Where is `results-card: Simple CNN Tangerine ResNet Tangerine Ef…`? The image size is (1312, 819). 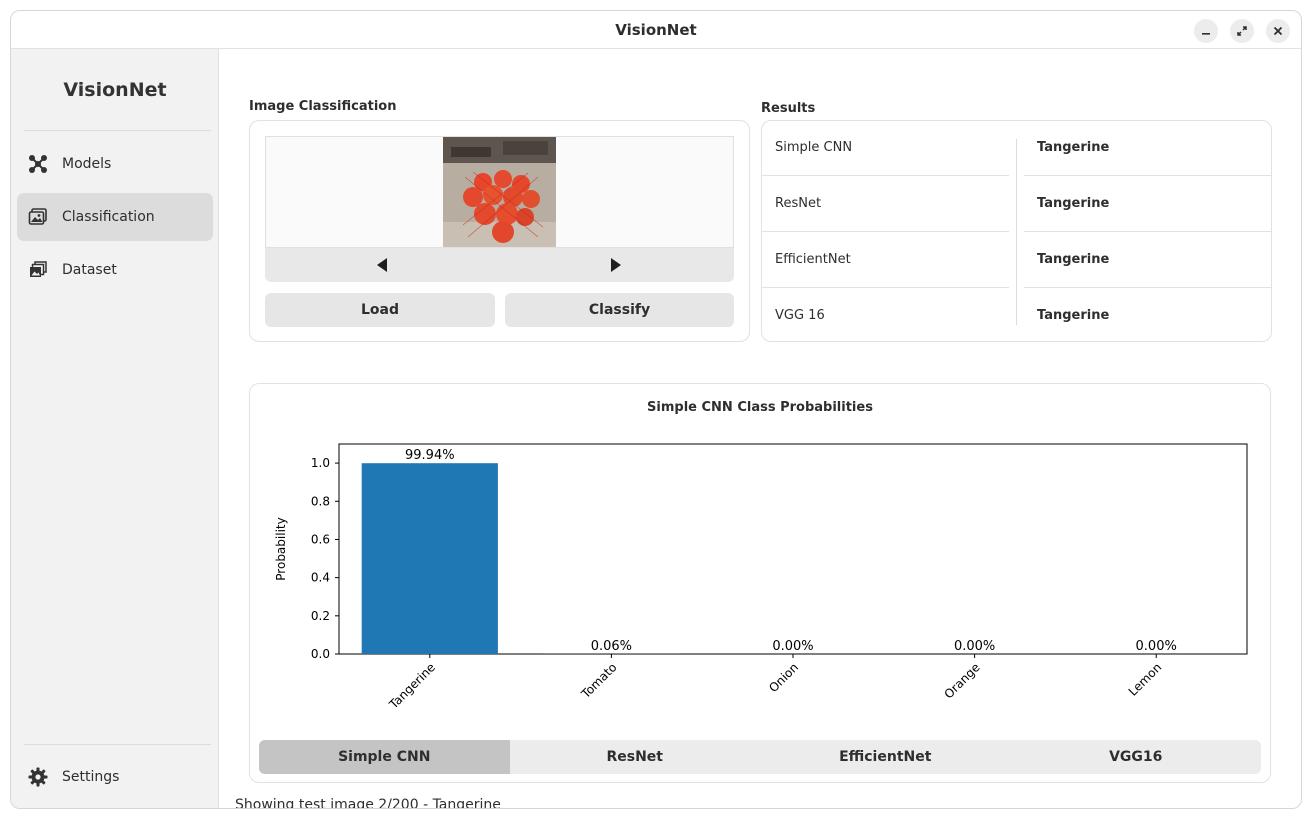
results-card: Simple CNN Tangerine ResNet Tangerine Ef… is located at coordinates (1016, 231).